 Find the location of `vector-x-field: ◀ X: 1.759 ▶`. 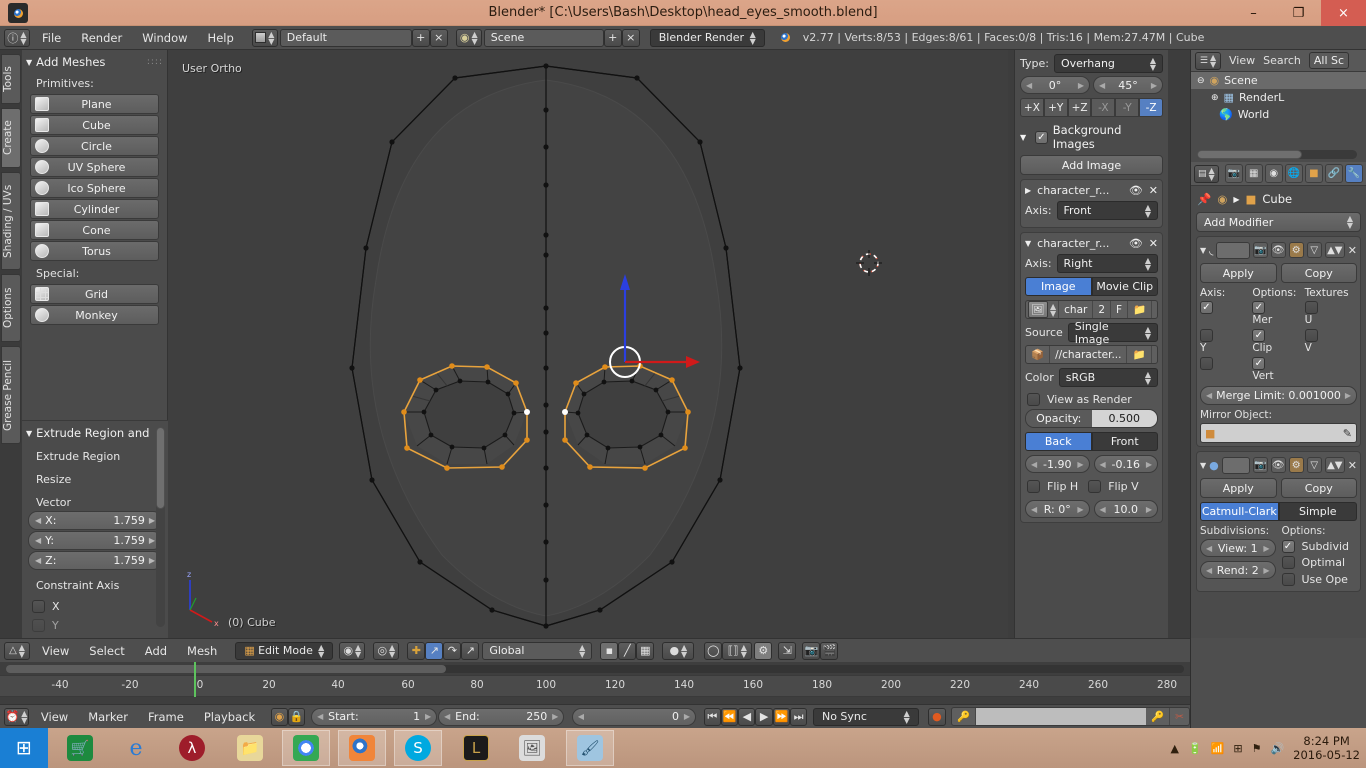

vector-x-field: ◀ X: 1.759 ▶ is located at coordinates (95, 520).